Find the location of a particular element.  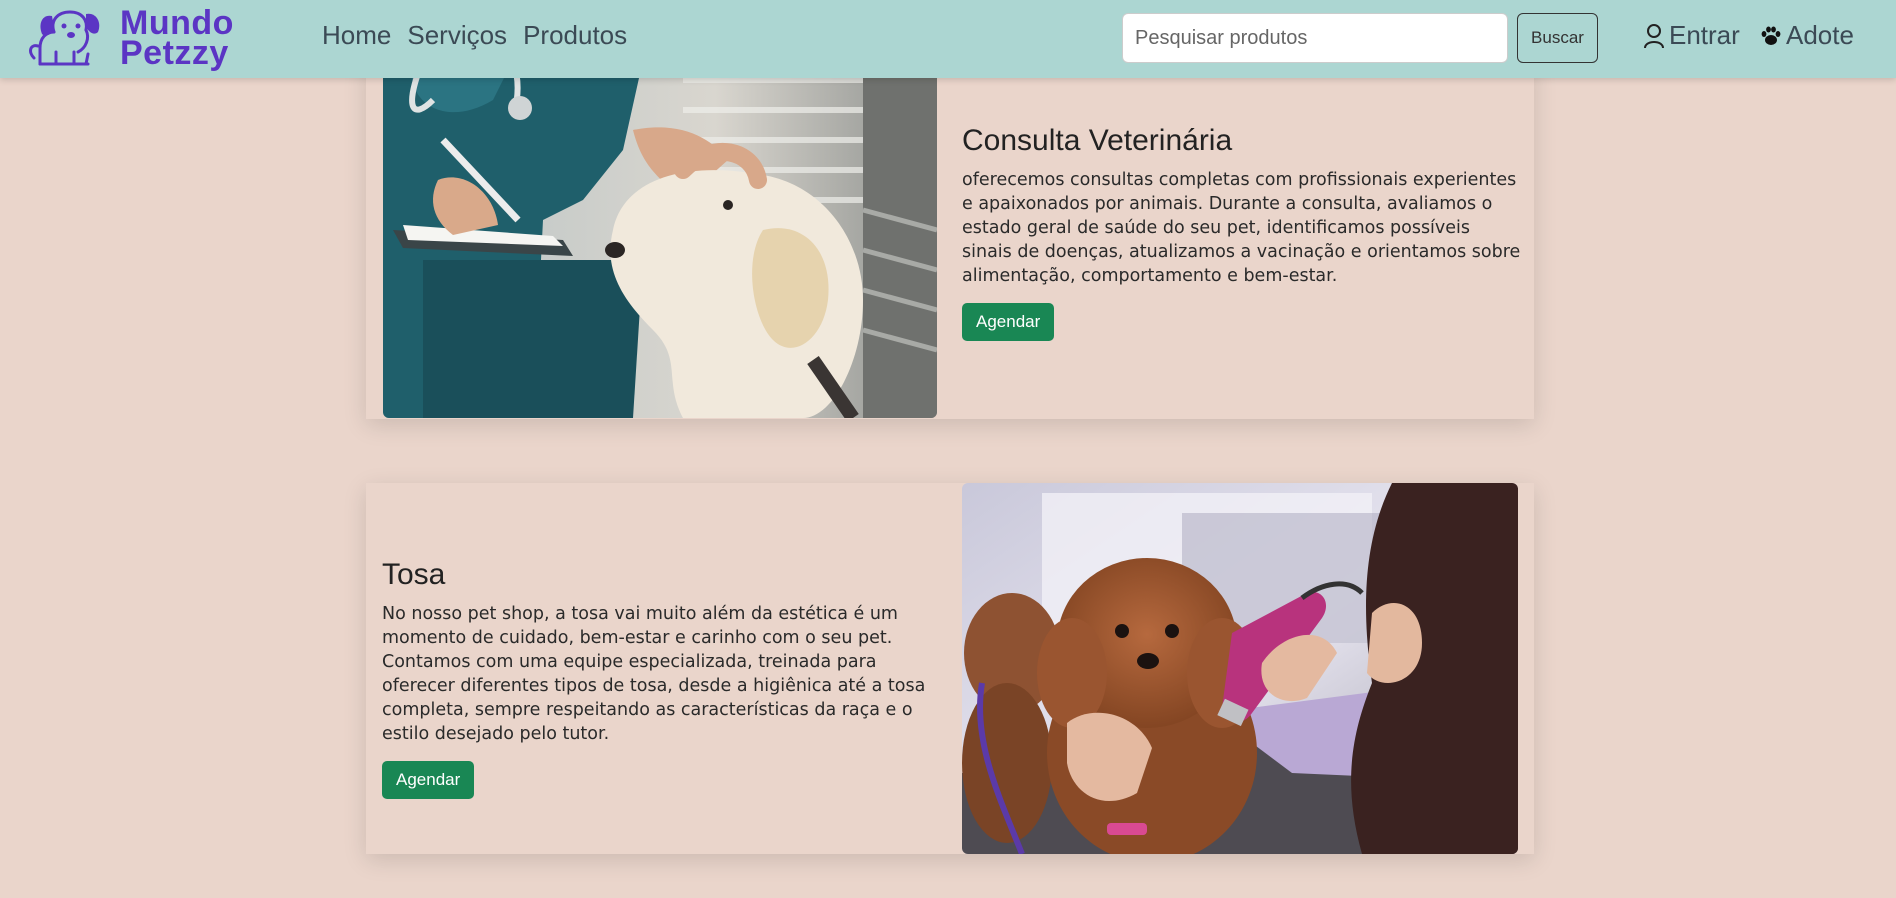

adopt-link: Adote is located at coordinates (1807, 35).